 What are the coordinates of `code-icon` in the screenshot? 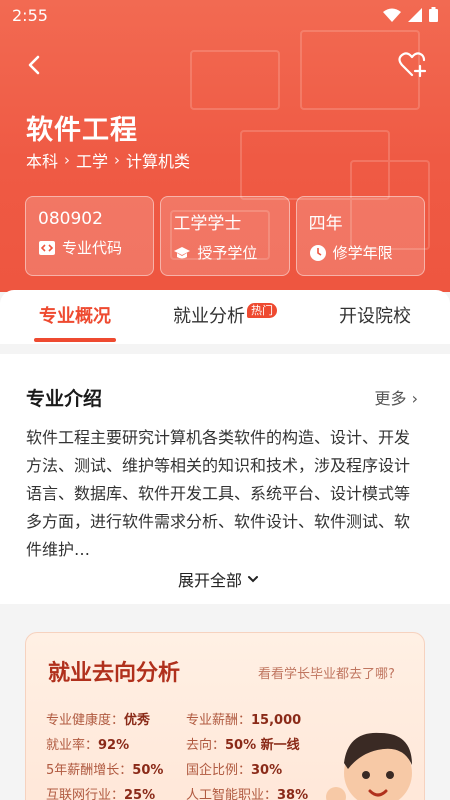 It's located at (47, 247).